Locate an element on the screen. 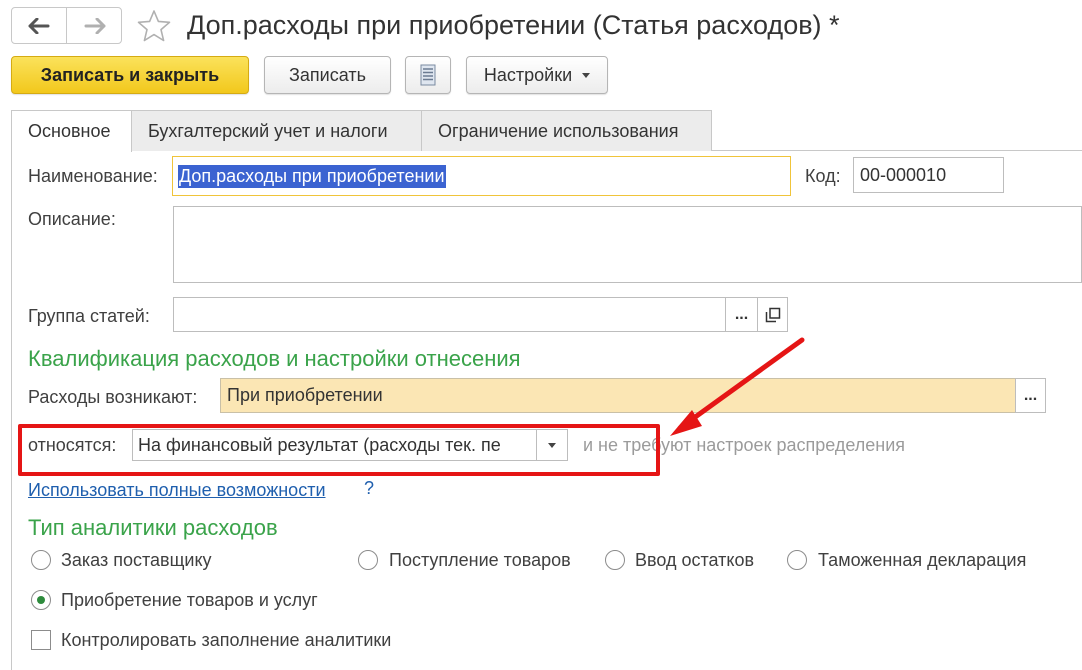 The image size is (1082, 670). content-border is located at coordinates (11, 410).